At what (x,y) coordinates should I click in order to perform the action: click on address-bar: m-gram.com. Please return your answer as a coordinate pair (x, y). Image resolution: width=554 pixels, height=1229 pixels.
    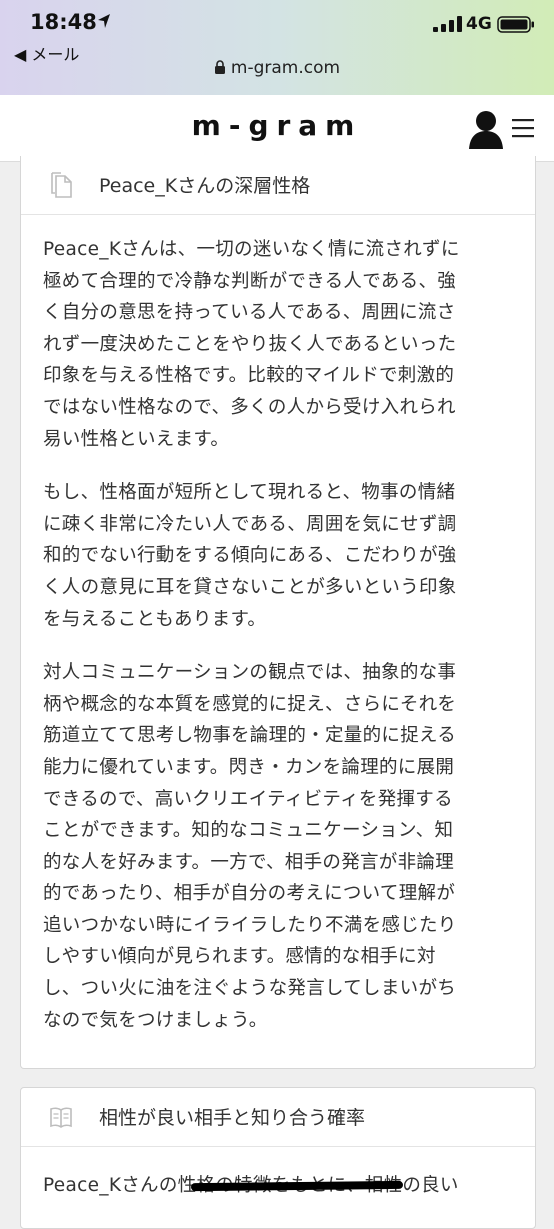
    Looking at the image, I should click on (277, 68).